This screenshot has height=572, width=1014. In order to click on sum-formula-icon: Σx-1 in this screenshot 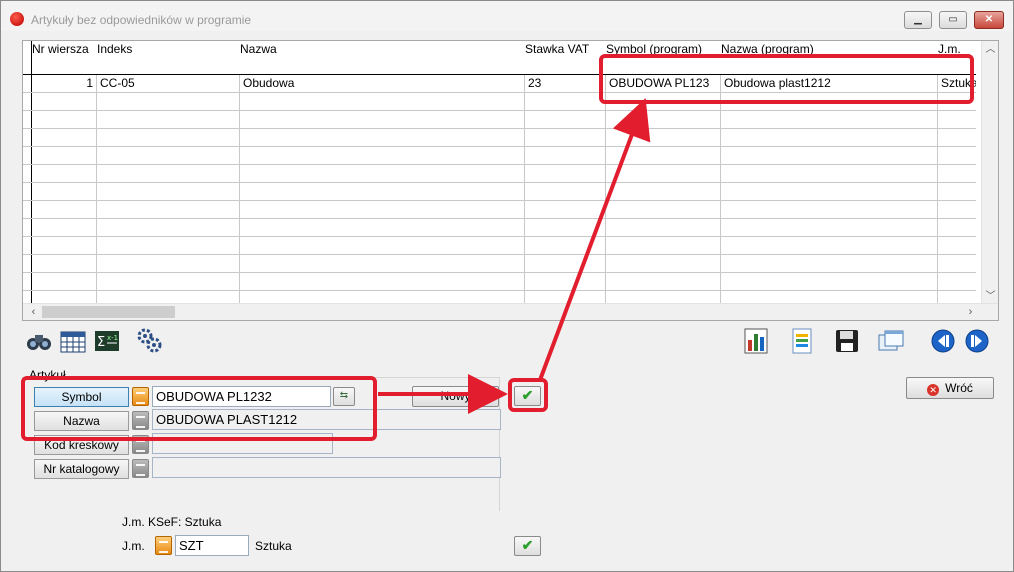, I will do `click(107, 341)`.